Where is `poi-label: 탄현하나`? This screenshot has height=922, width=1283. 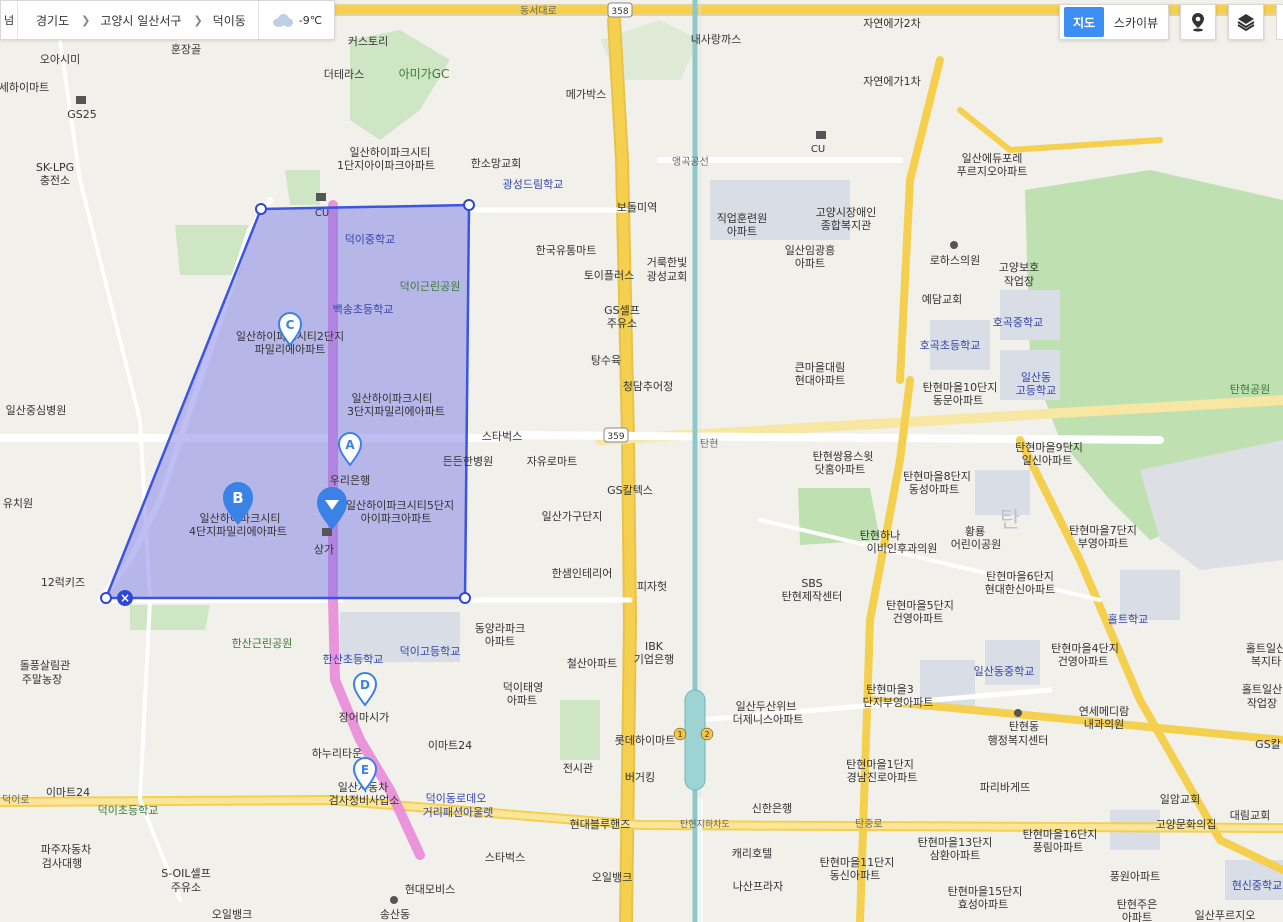 poi-label: 탄현하나 is located at coordinates (880, 535).